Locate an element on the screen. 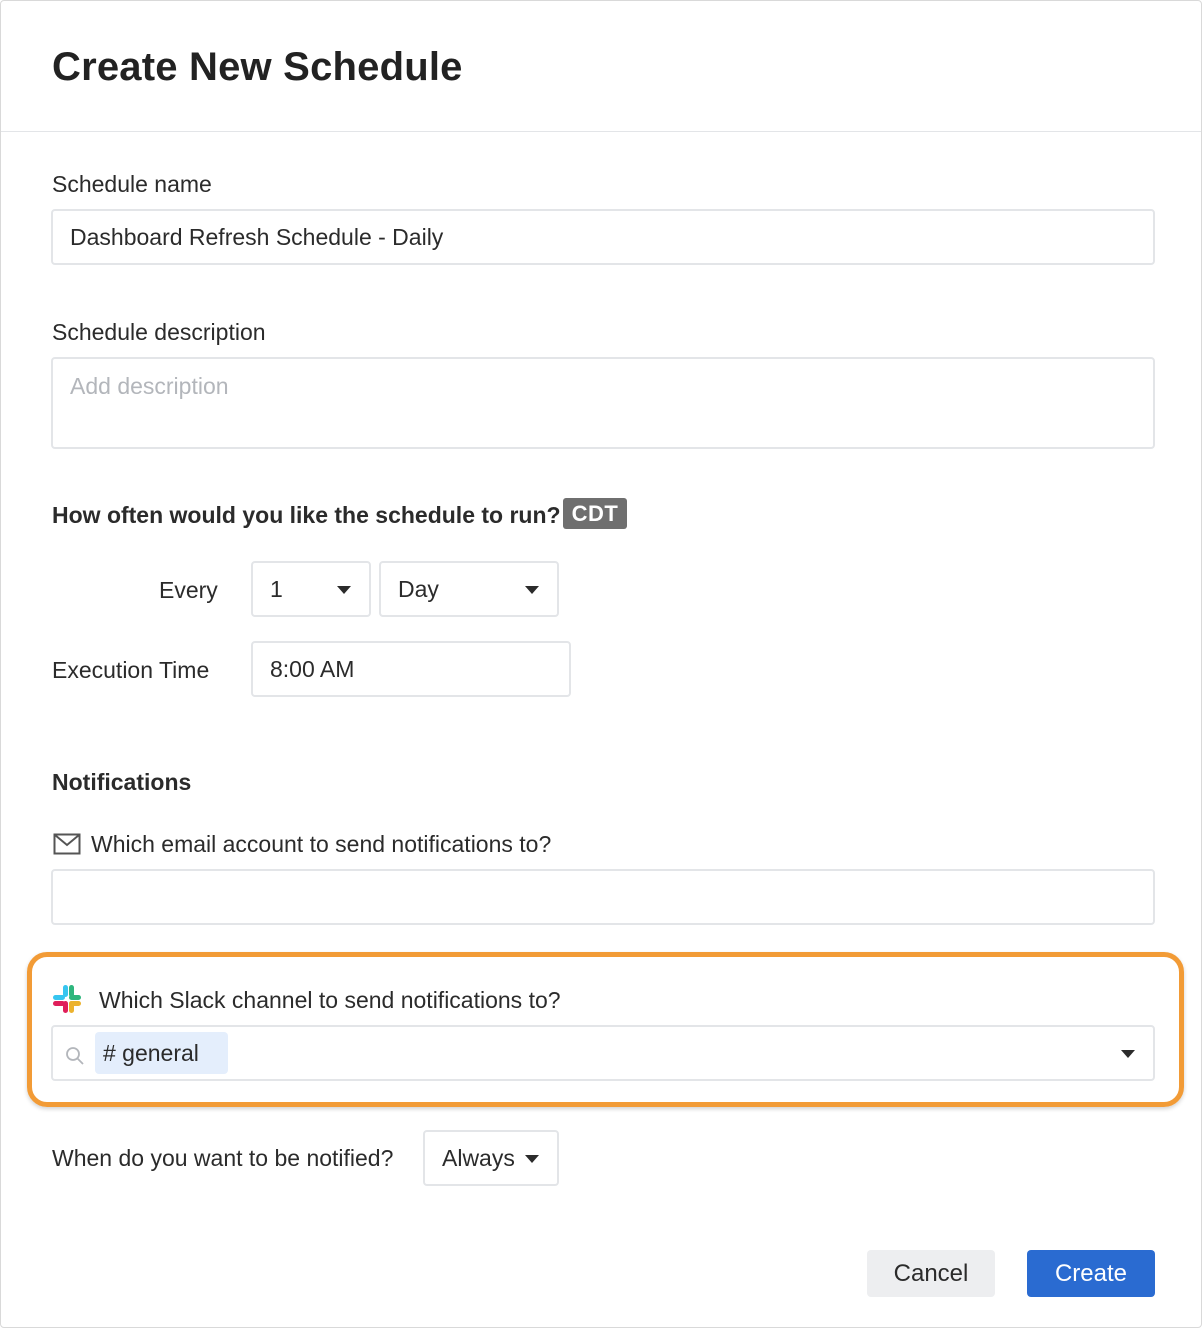  schedule-name-input: Dashboard Refresh Schedule - Daily is located at coordinates (603, 237).